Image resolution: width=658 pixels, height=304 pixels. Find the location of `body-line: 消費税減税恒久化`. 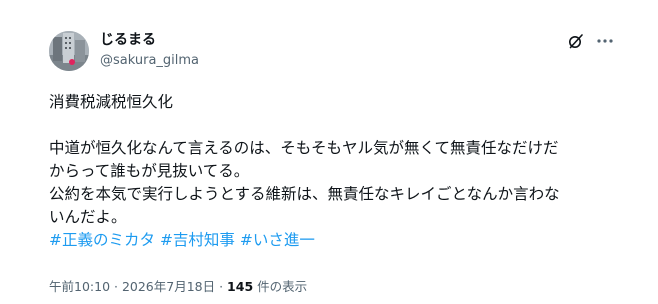

body-line: 消費税減税恒久化 is located at coordinates (111, 102).